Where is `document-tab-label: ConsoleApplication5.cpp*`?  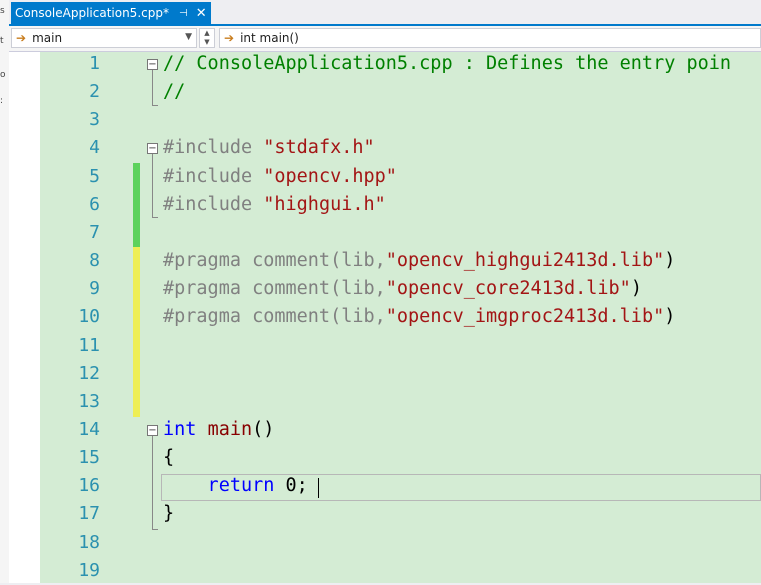
document-tab-label: ConsoleApplication5.cpp* is located at coordinates (92, 13).